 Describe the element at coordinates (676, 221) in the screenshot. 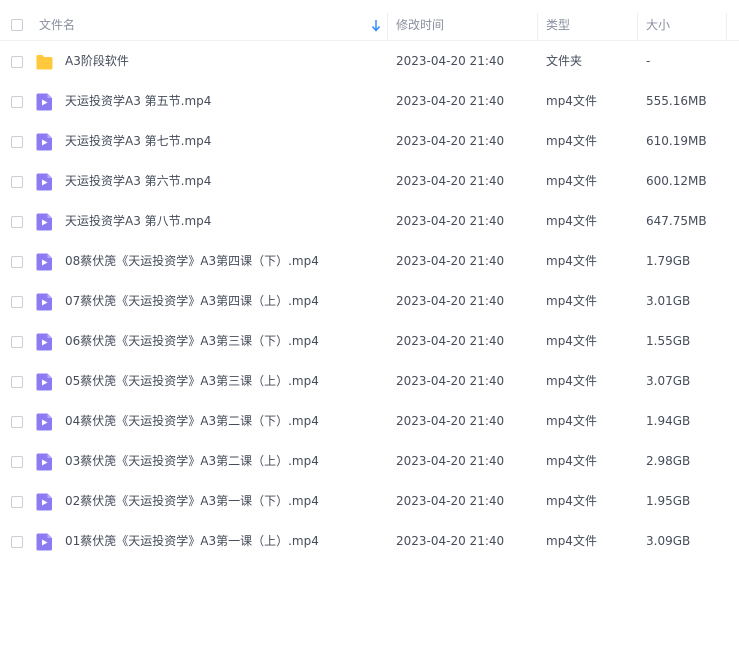

I see `file-size: 647.75MB` at that location.